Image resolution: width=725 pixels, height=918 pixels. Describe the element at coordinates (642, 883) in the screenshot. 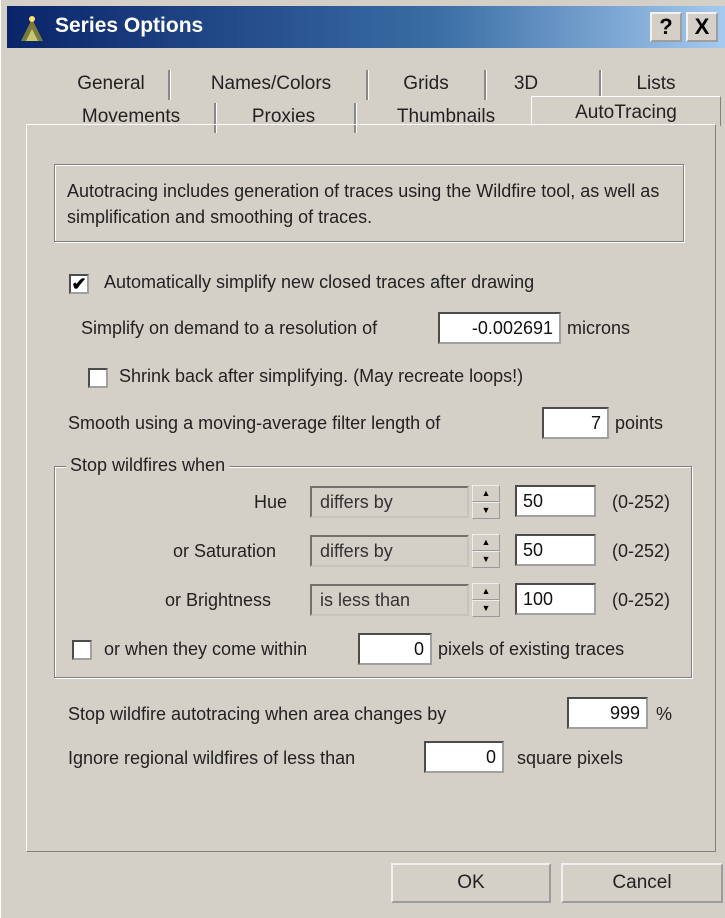

I see `cancel-button: Cancel` at that location.